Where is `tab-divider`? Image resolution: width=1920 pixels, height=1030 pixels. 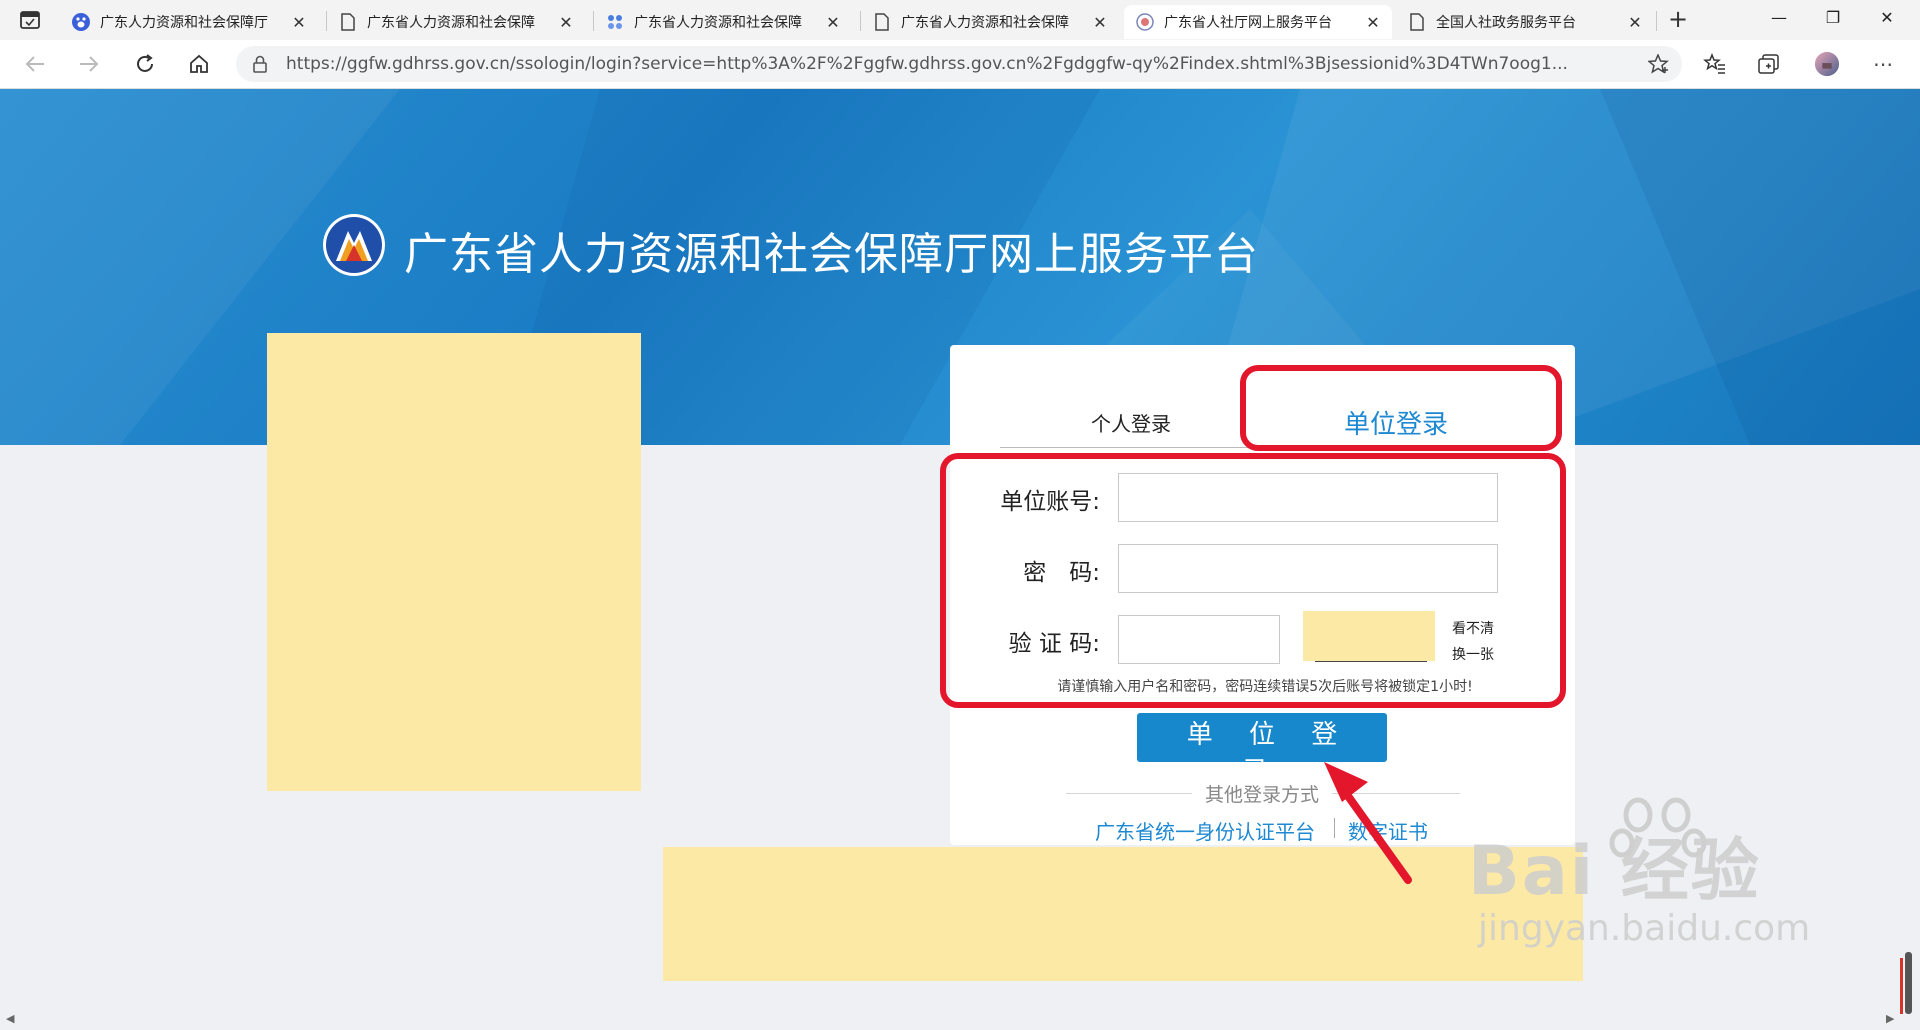
tab-divider is located at coordinates (1131, 447).